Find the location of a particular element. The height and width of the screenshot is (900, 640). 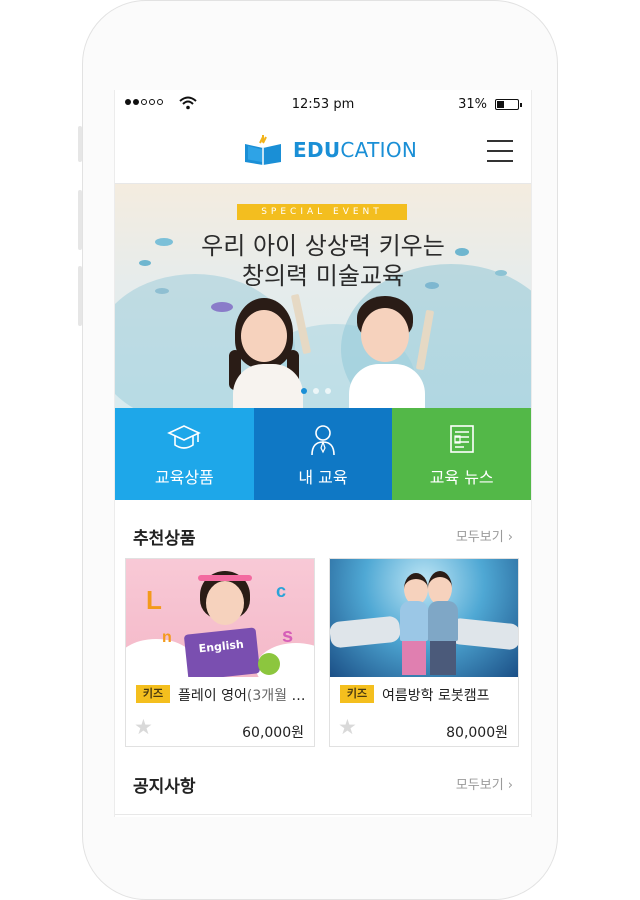

banner-subheadline: 창의력 미술교육 is located at coordinates (323, 276).